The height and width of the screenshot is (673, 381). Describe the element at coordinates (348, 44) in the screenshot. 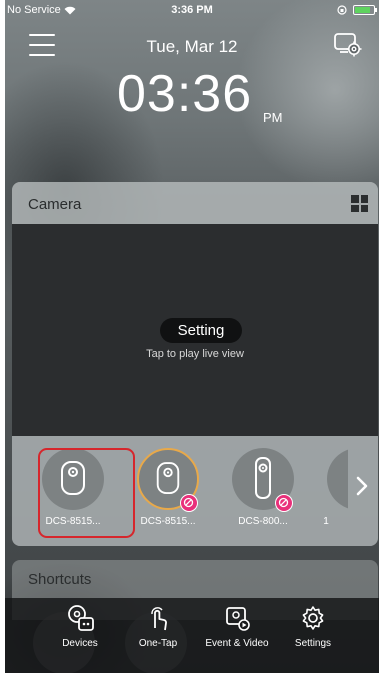

I see `hub-settings-icon` at that location.